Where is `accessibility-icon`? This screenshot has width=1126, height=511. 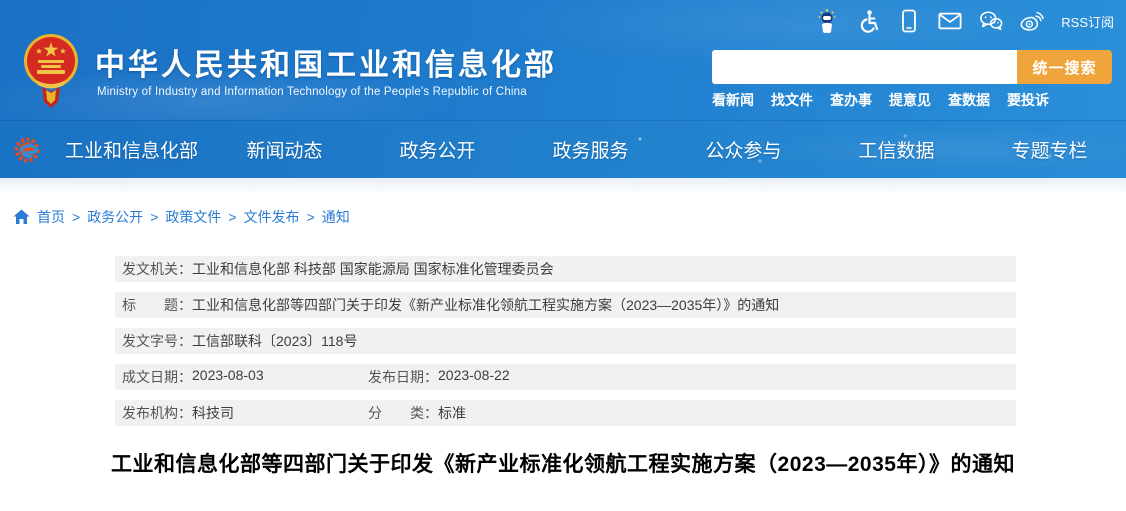
accessibility-icon is located at coordinates (868, 21).